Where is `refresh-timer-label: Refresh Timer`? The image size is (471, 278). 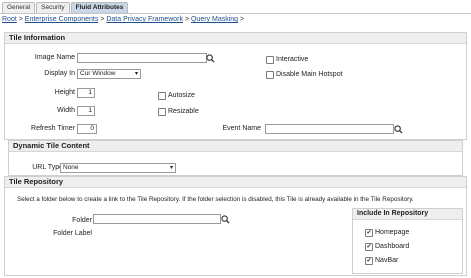
refresh-timer-label: Refresh Timer is located at coordinates (53, 128).